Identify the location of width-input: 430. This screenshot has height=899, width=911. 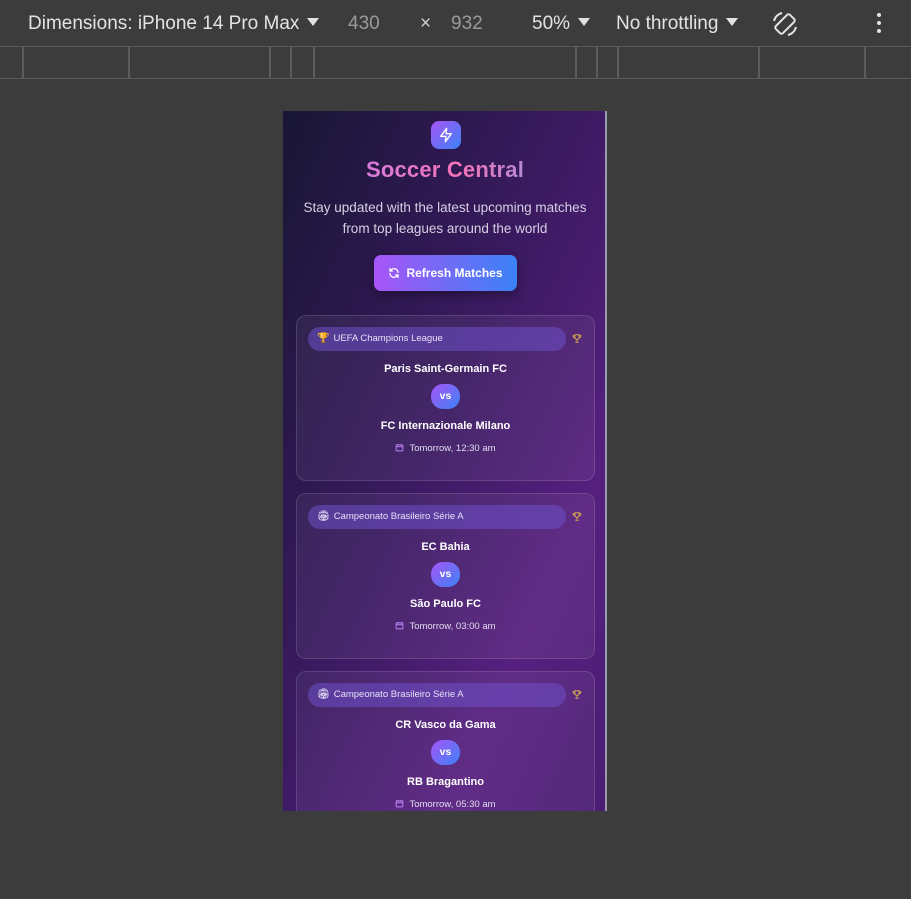
(364, 24).